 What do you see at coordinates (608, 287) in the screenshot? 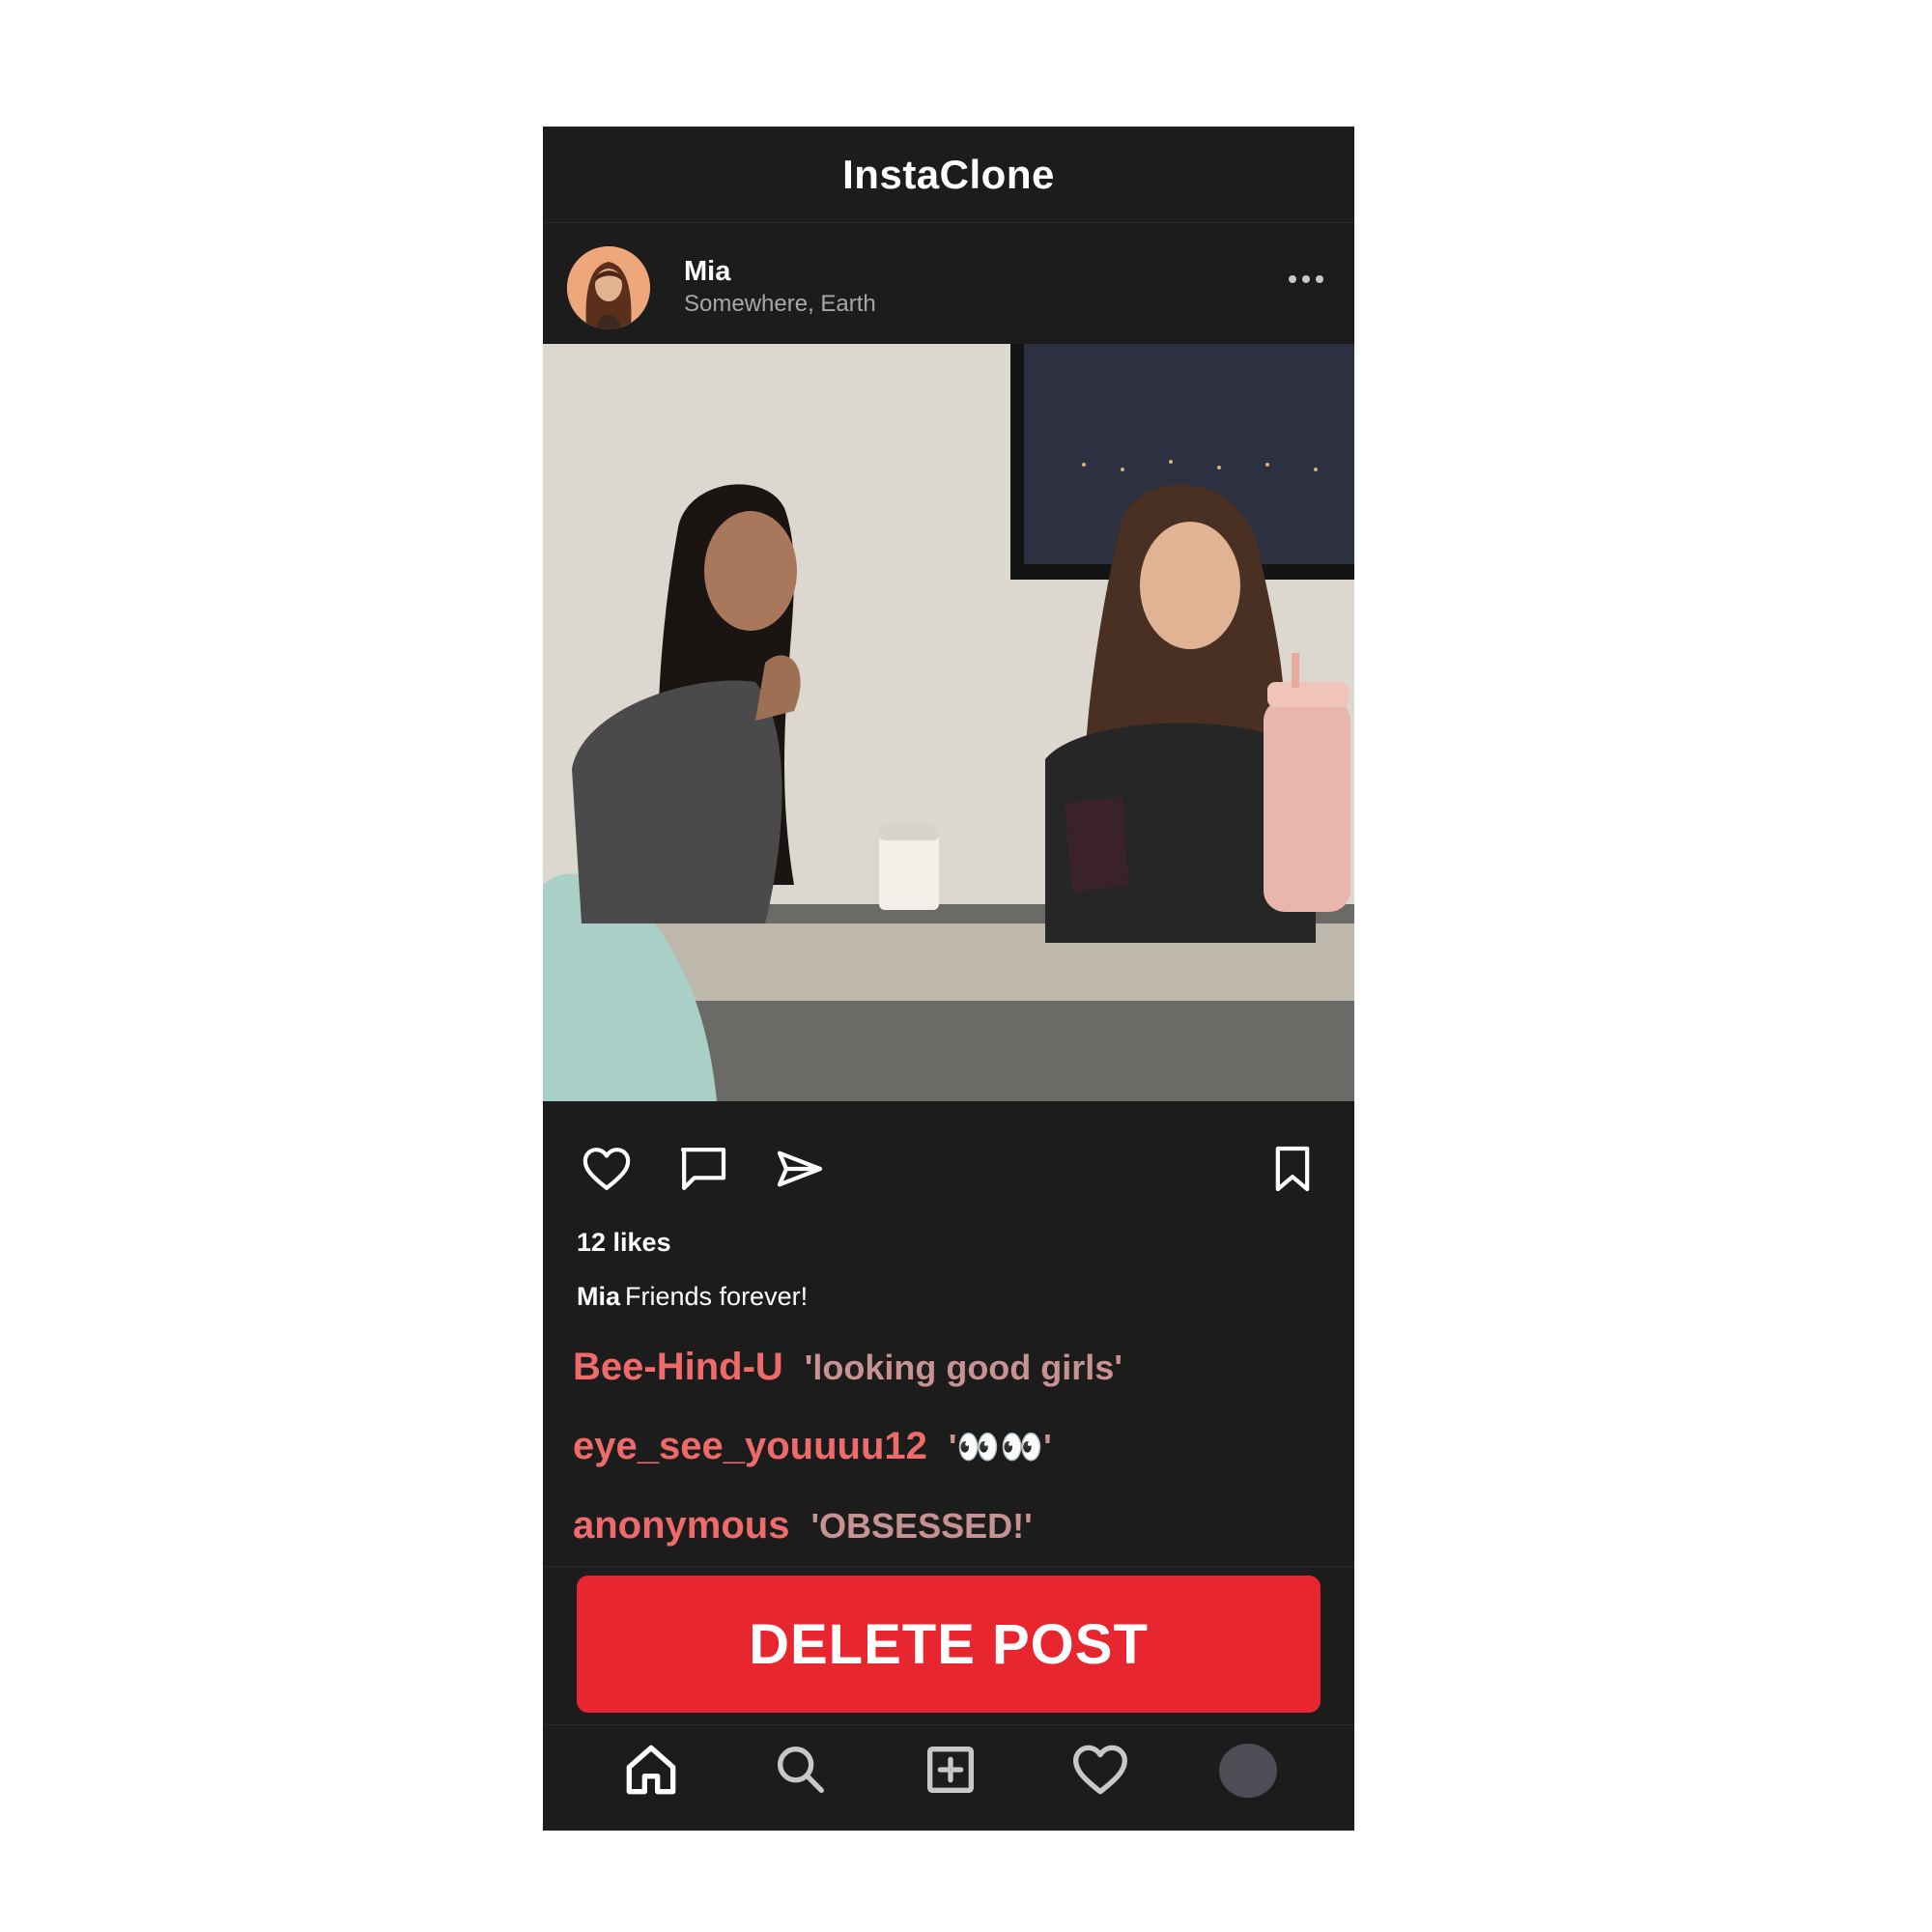
I see `user-avatar` at bounding box center [608, 287].